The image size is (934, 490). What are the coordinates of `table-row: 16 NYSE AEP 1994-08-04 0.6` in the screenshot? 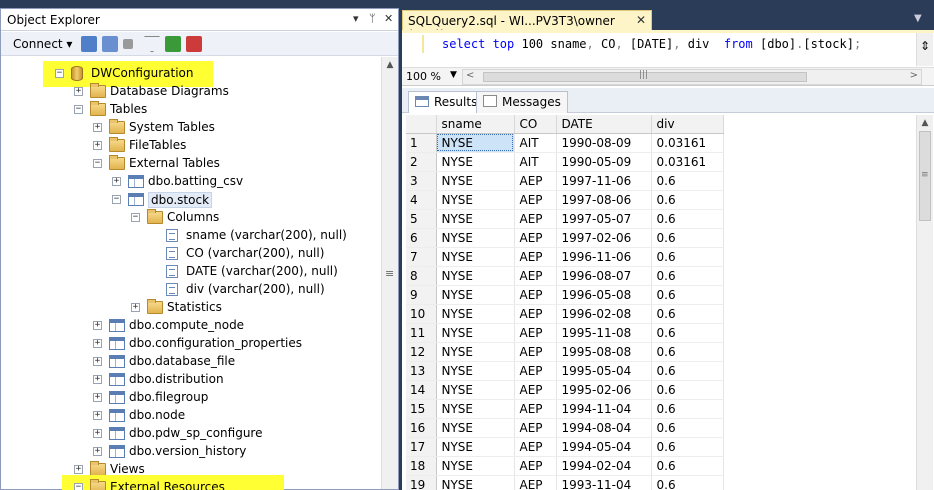 It's located at (565, 428).